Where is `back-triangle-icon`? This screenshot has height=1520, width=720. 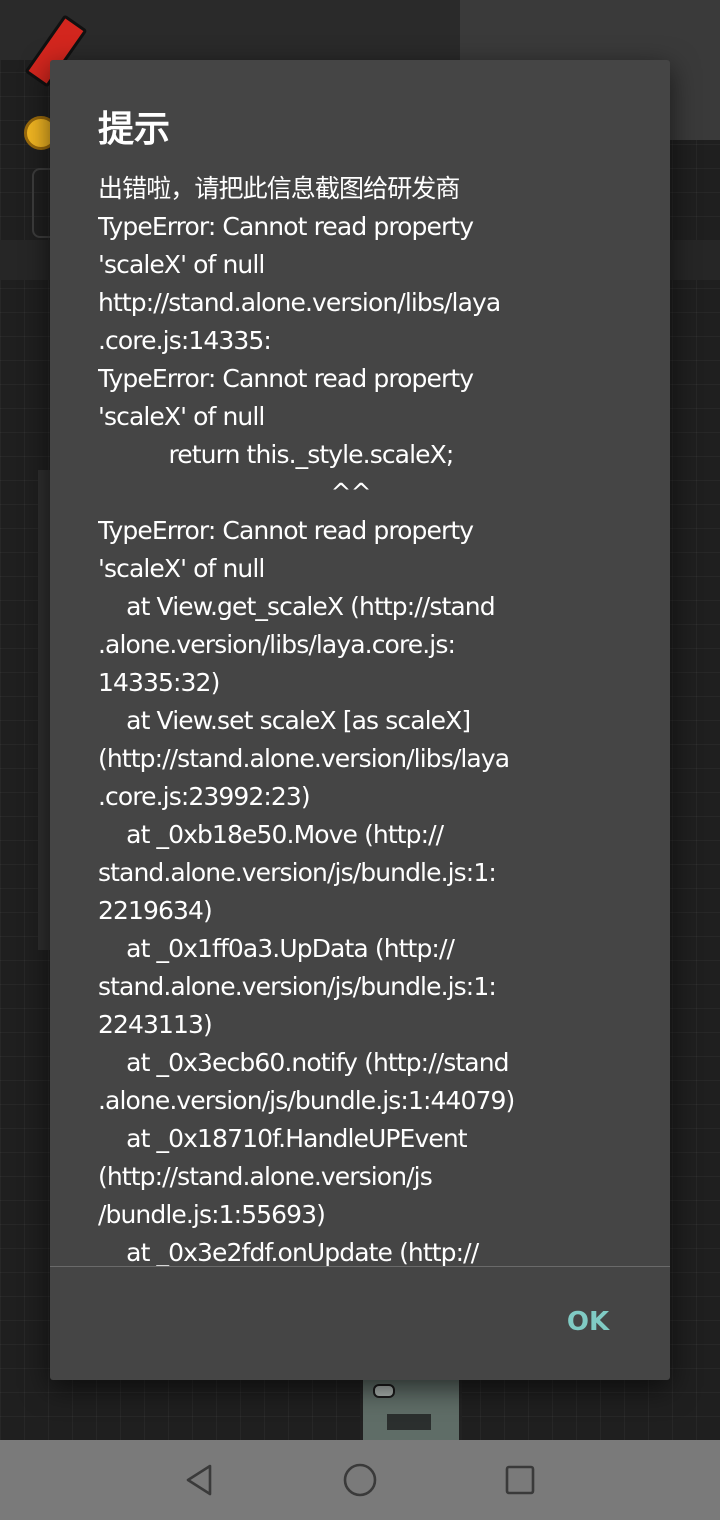 back-triangle-icon is located at coordinates (199, 1480).